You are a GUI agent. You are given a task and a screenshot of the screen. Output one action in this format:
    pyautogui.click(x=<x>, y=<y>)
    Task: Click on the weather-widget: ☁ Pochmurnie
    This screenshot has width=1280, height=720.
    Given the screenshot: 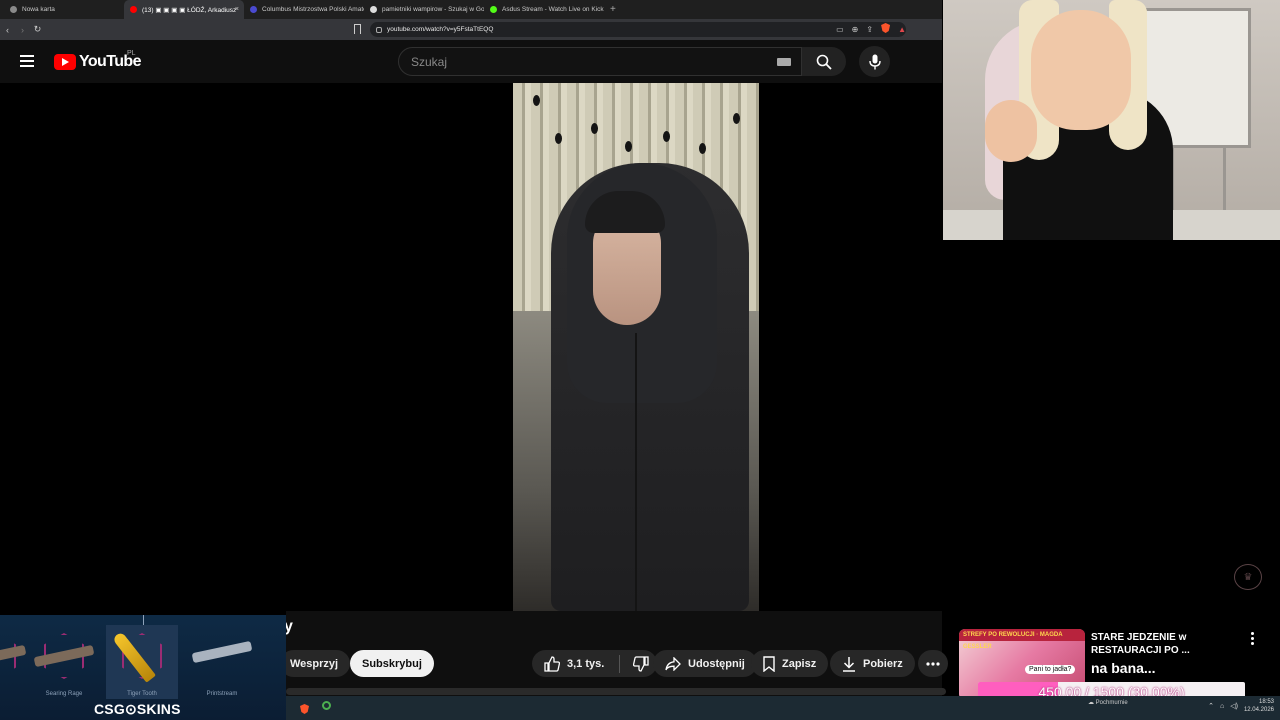 What is the action you would take?
    pyautogui.click(x=1108, y=703)
    